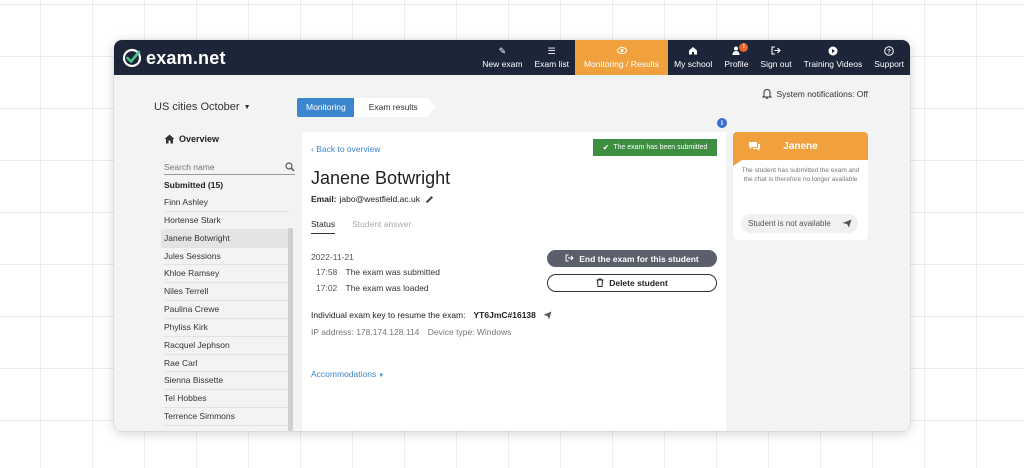 The height and width of the screenshot is (468, 1024). Describe the element at coordinates (290, 167) in the screenshot. I see `search-icon` at that location.